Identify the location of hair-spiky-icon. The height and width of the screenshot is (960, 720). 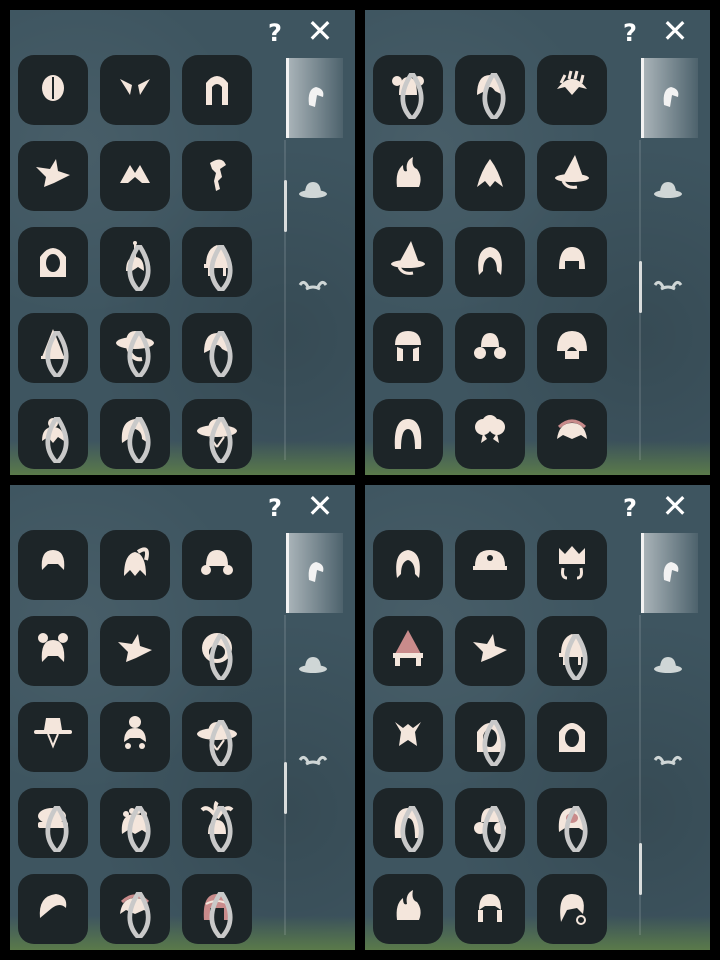
(135, 651).